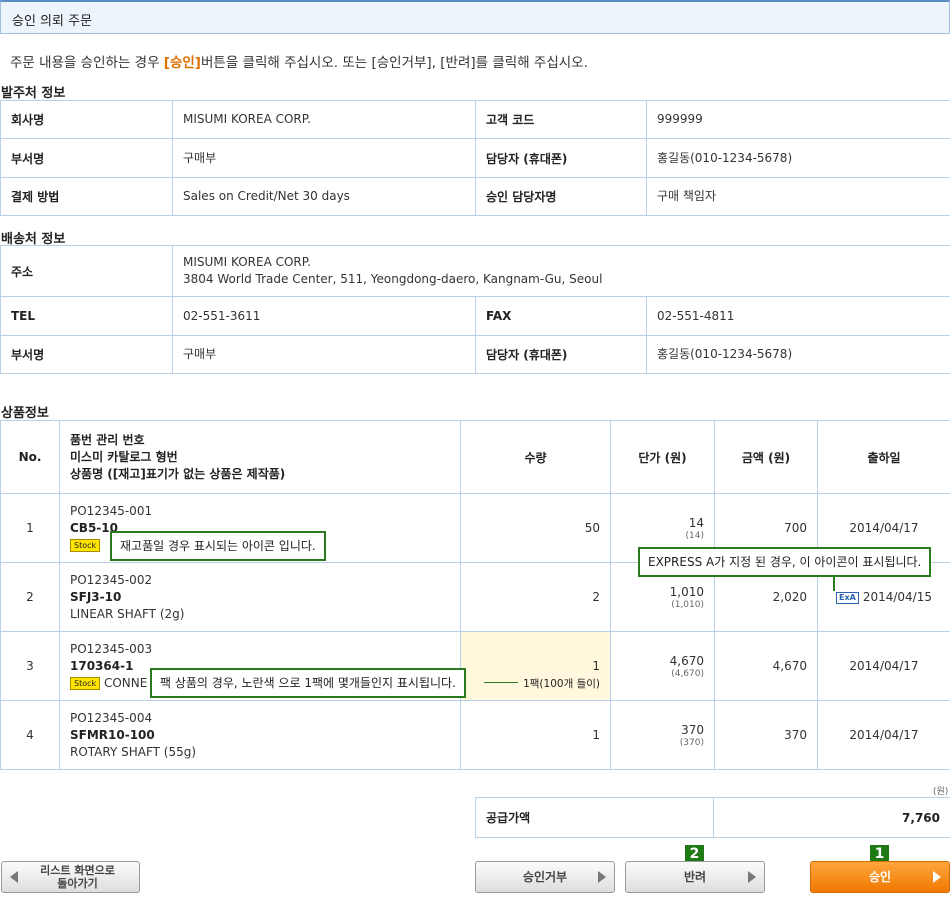 The image size is (950, 900). I want to click on row-amount: 4,670, so click(766, 666).